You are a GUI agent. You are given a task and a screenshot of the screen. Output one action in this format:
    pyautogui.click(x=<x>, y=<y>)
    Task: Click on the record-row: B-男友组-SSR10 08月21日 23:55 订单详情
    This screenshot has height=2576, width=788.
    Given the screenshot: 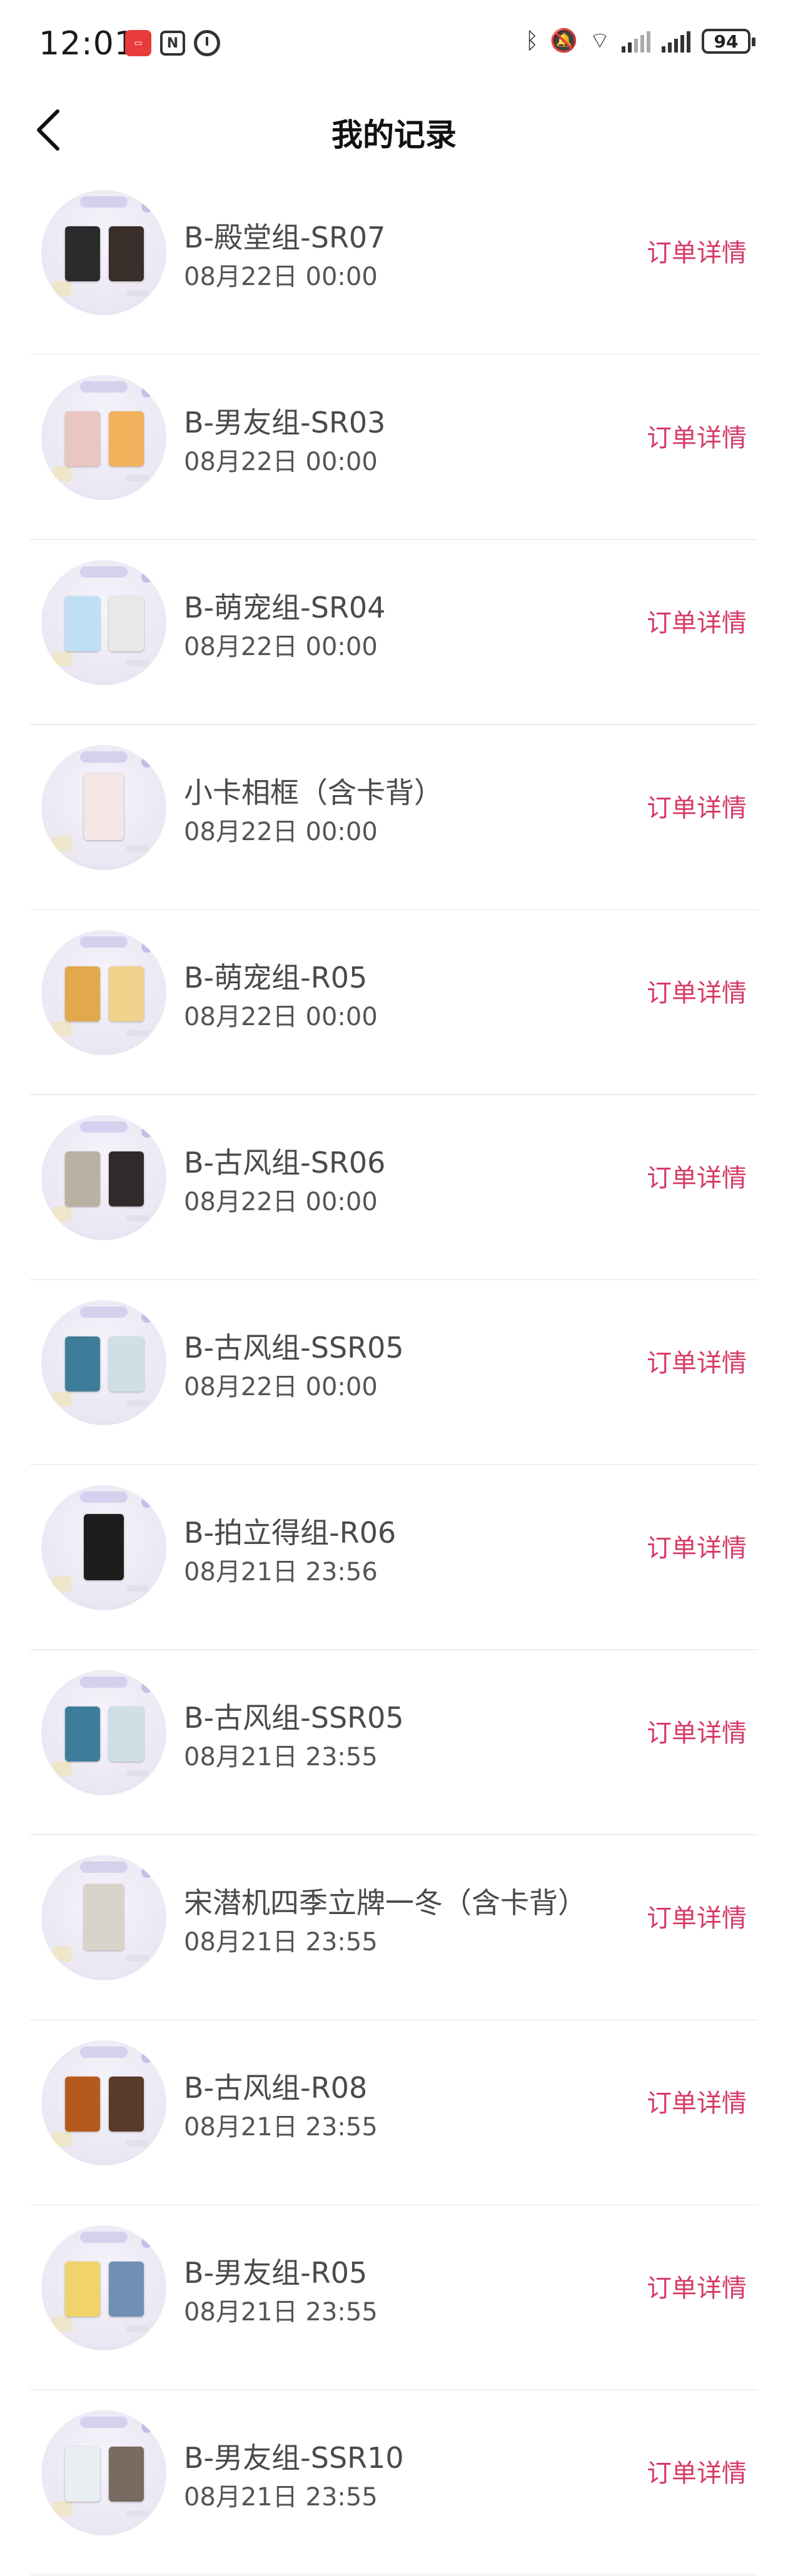 What is the action you would take?
    pyautogui.click(x=394, y=2482)
    